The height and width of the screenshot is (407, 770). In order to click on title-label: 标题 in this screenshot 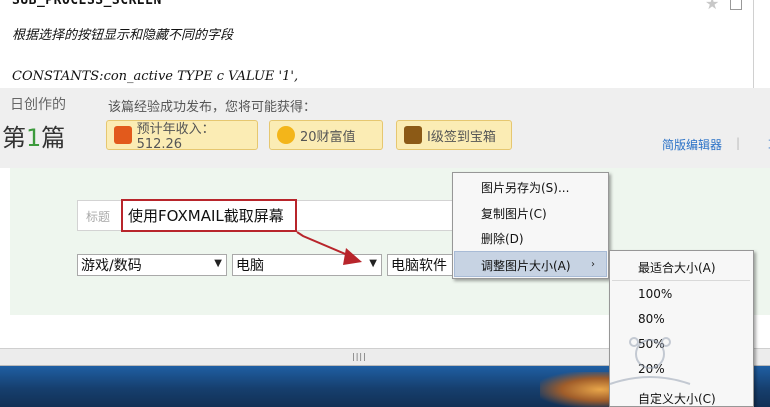, I will do `click(98, 217)`.